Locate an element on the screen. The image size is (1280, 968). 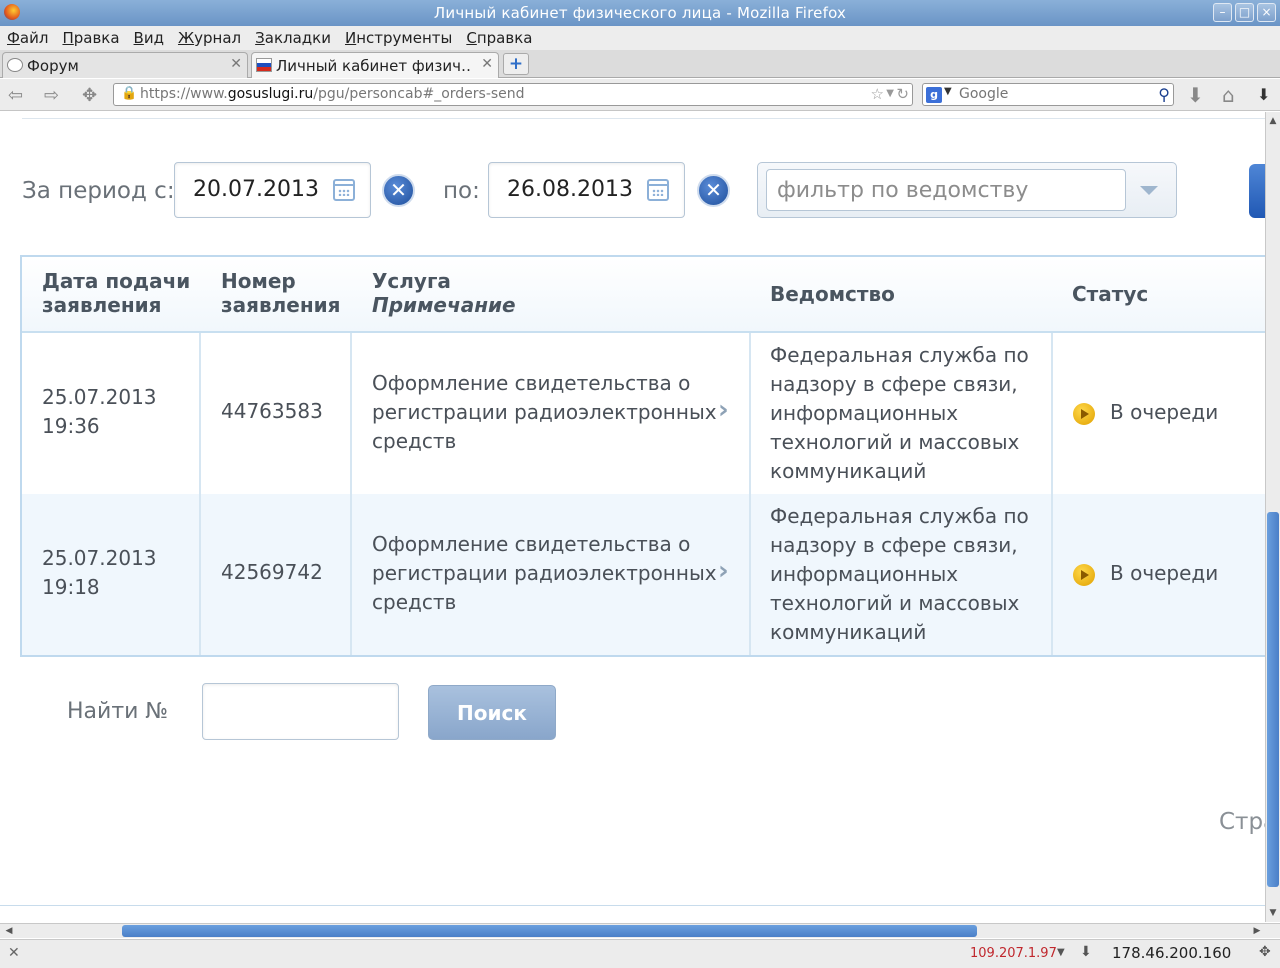
downloads-icon: ⬇ is located at coordinates (1195, 95).